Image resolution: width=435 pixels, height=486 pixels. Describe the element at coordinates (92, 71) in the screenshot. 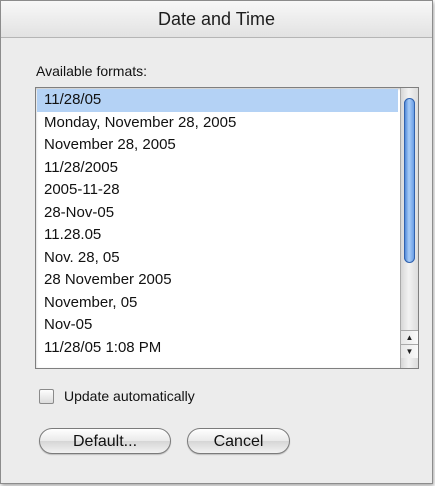

I see `available-formats-label: Available formats:` at that location.